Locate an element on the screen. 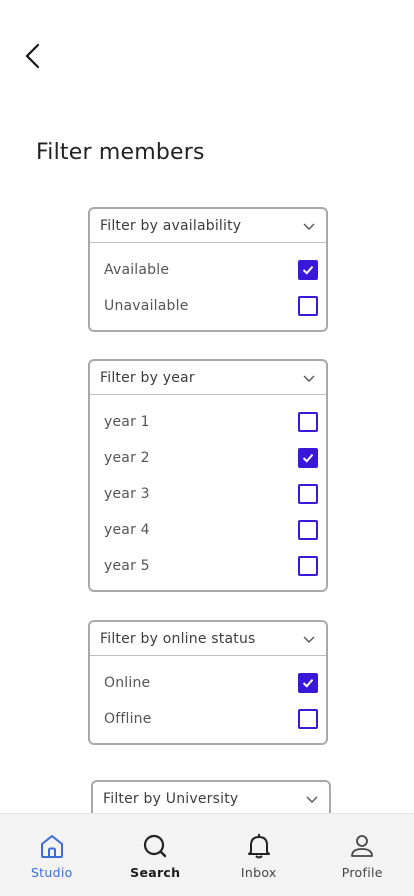 The width and height of the screenshot is (414, 896). checkbox-online is located at coordinates (308, 683).